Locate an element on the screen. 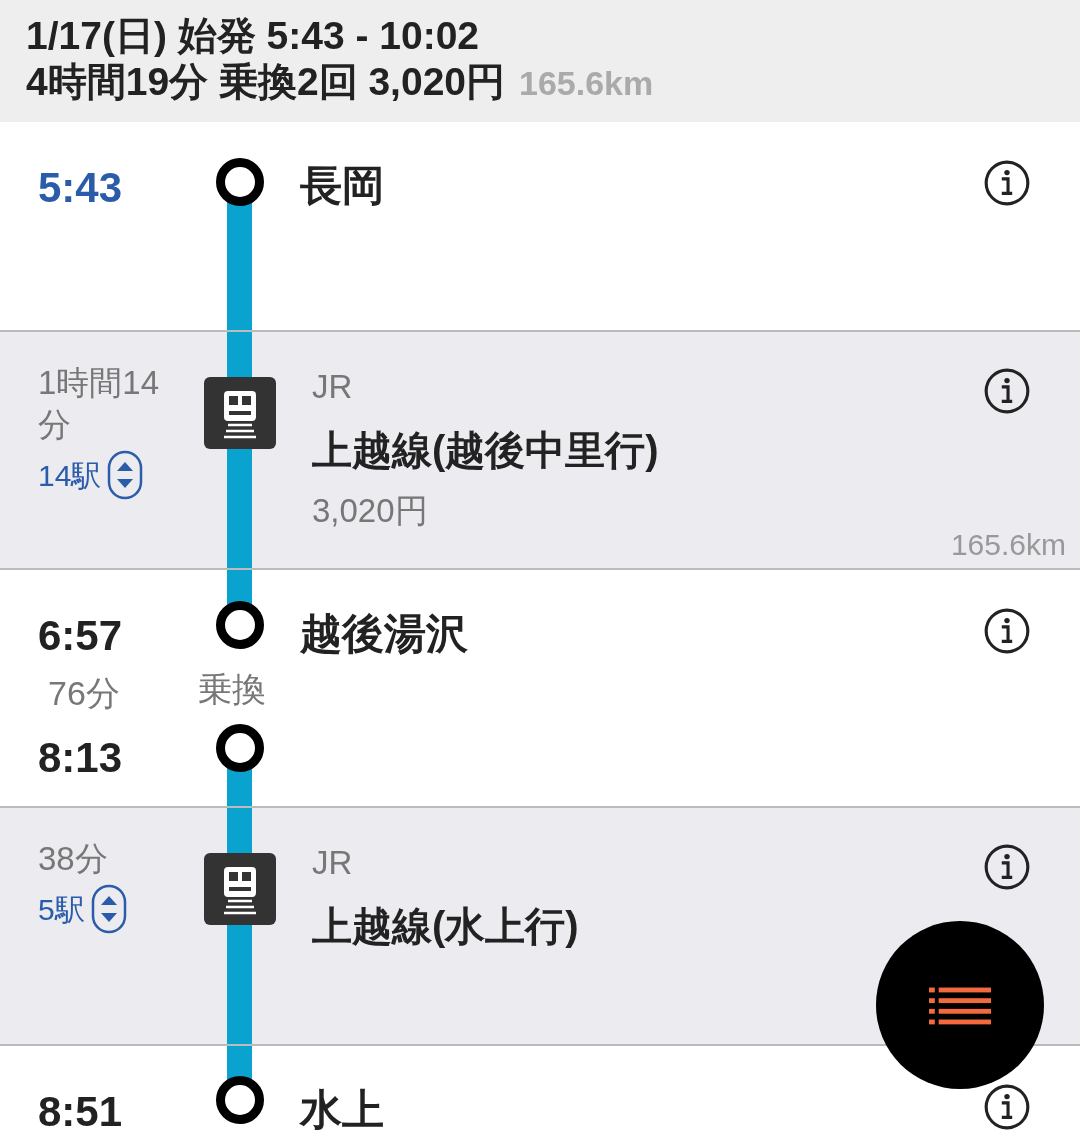 This screenshot has width=1080, height=1133. station-name: 長岡 is located at coordinates (342, 186).